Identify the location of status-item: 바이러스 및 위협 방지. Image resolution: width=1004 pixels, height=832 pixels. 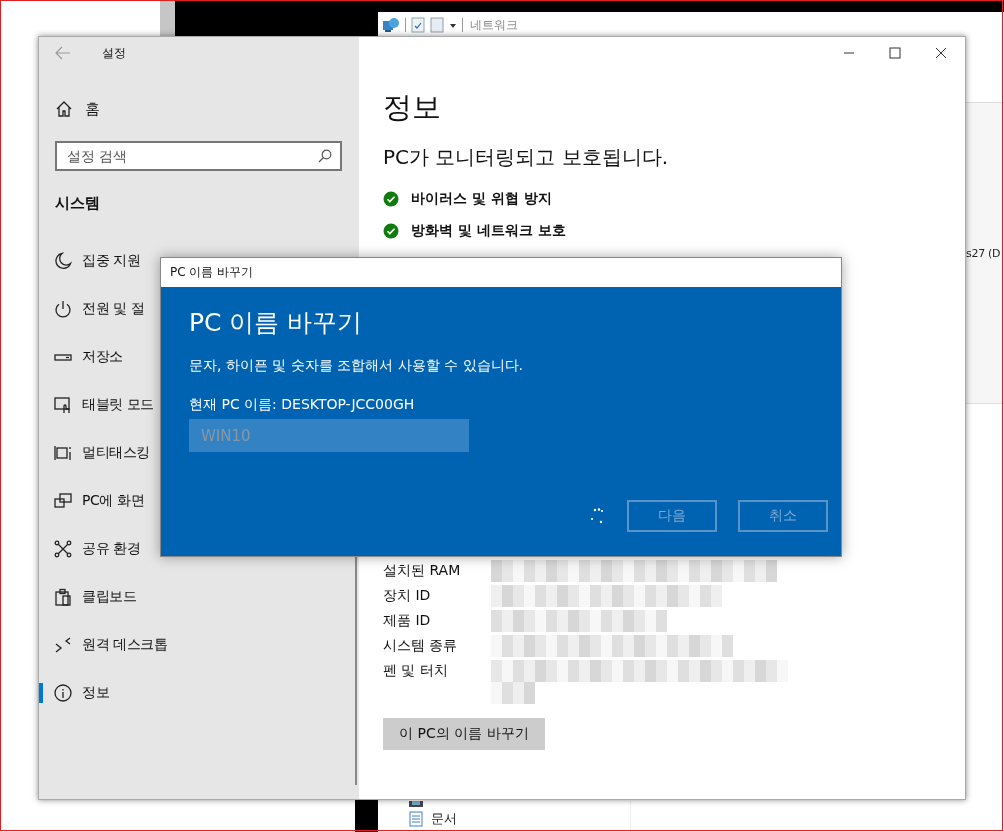
(481, 199).